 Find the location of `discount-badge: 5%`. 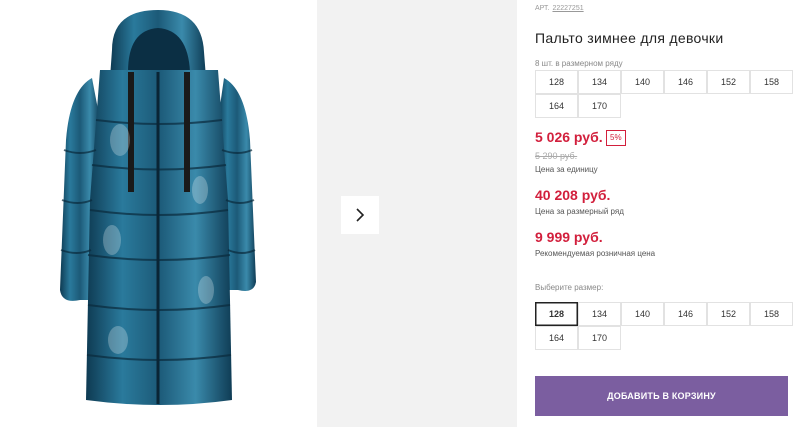

discount-badge: 5% is located at coordinates (616, 138).